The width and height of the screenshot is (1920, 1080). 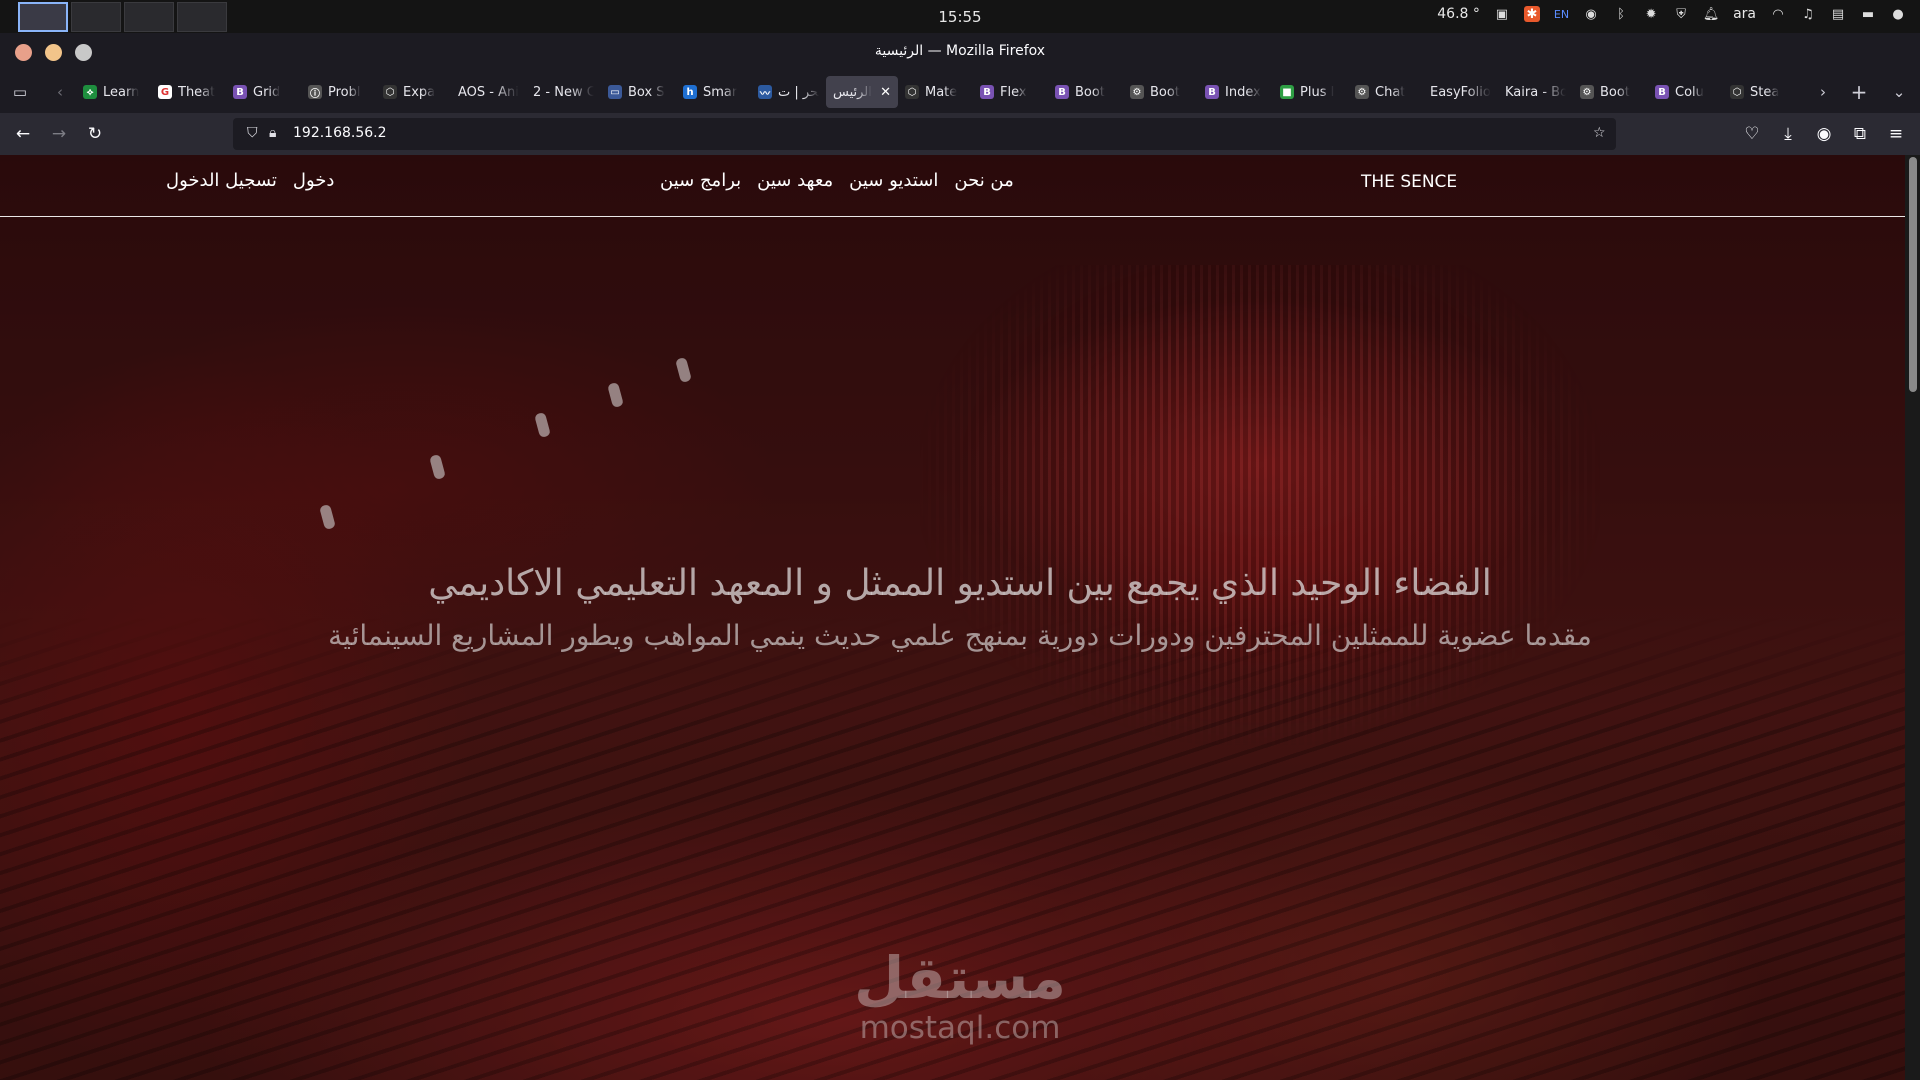 What do you see at coordinates (1912, 617) in the screenshot?
I see `page-scrollbar` at bounding box center [1912, 617].